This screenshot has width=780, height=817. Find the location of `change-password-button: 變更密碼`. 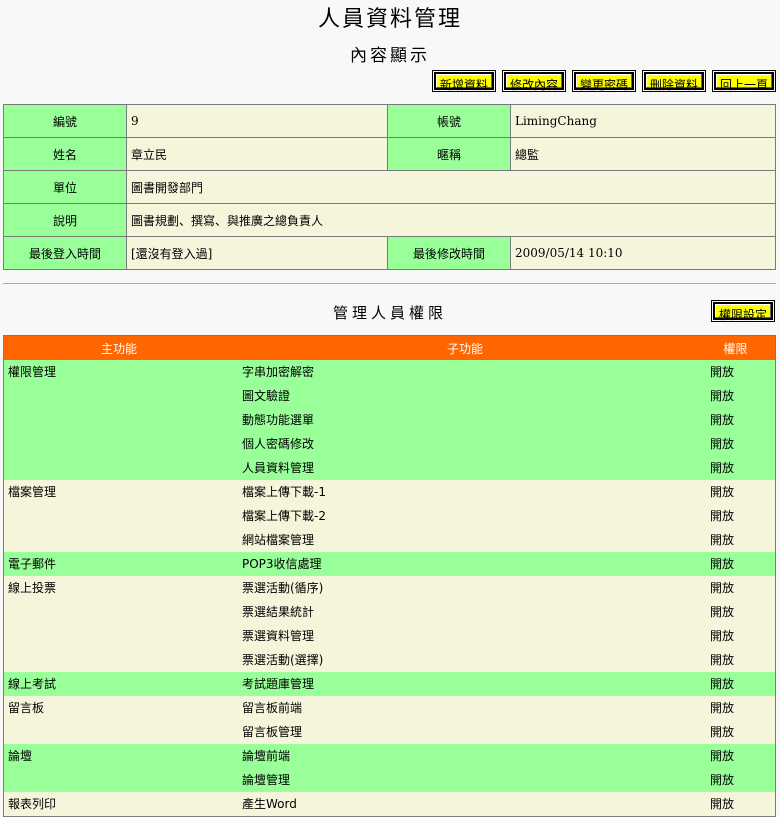

change-password-button: 變更密碼 is located at coordinates (603, 81).